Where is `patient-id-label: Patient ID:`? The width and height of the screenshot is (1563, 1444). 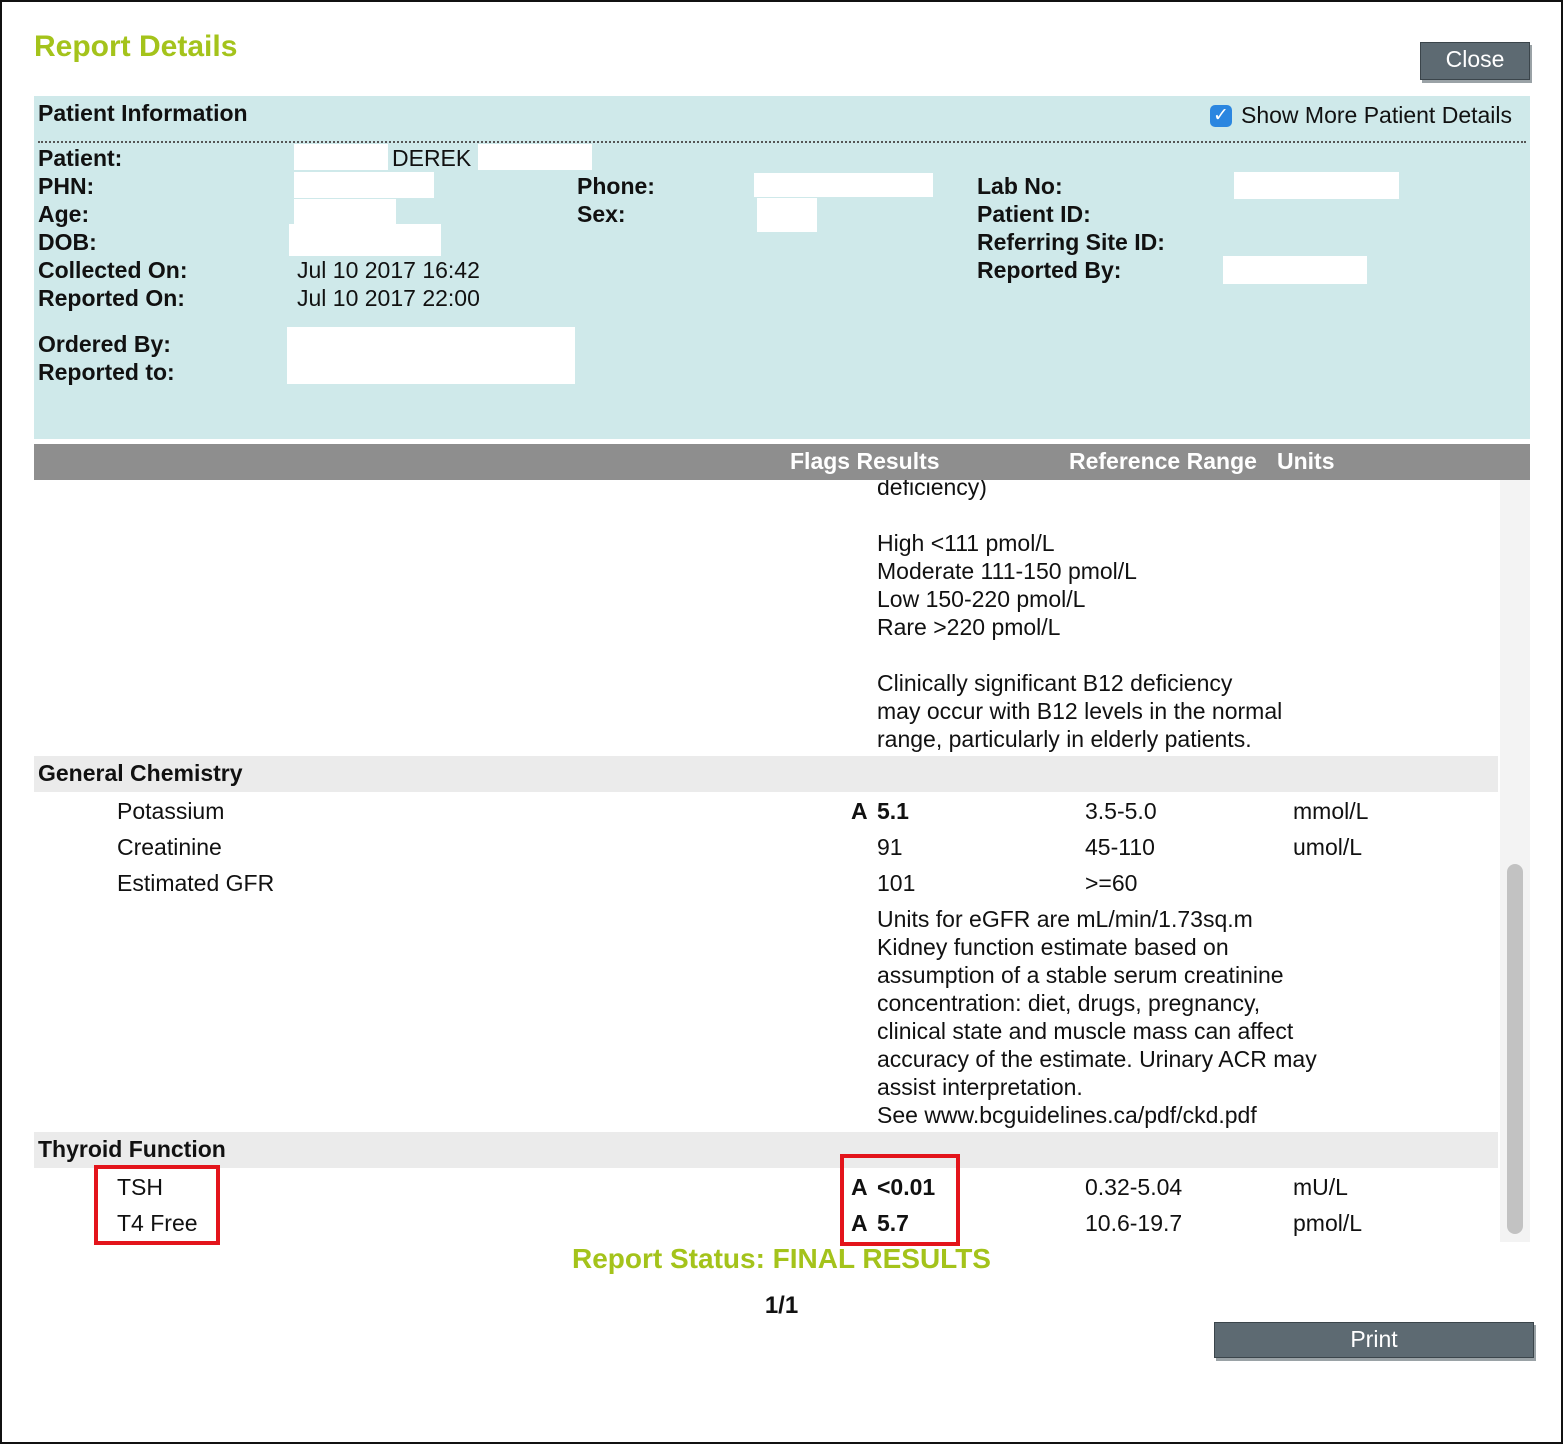 patient-id-label: Patient ID: is located at coordinates (1034, 214).